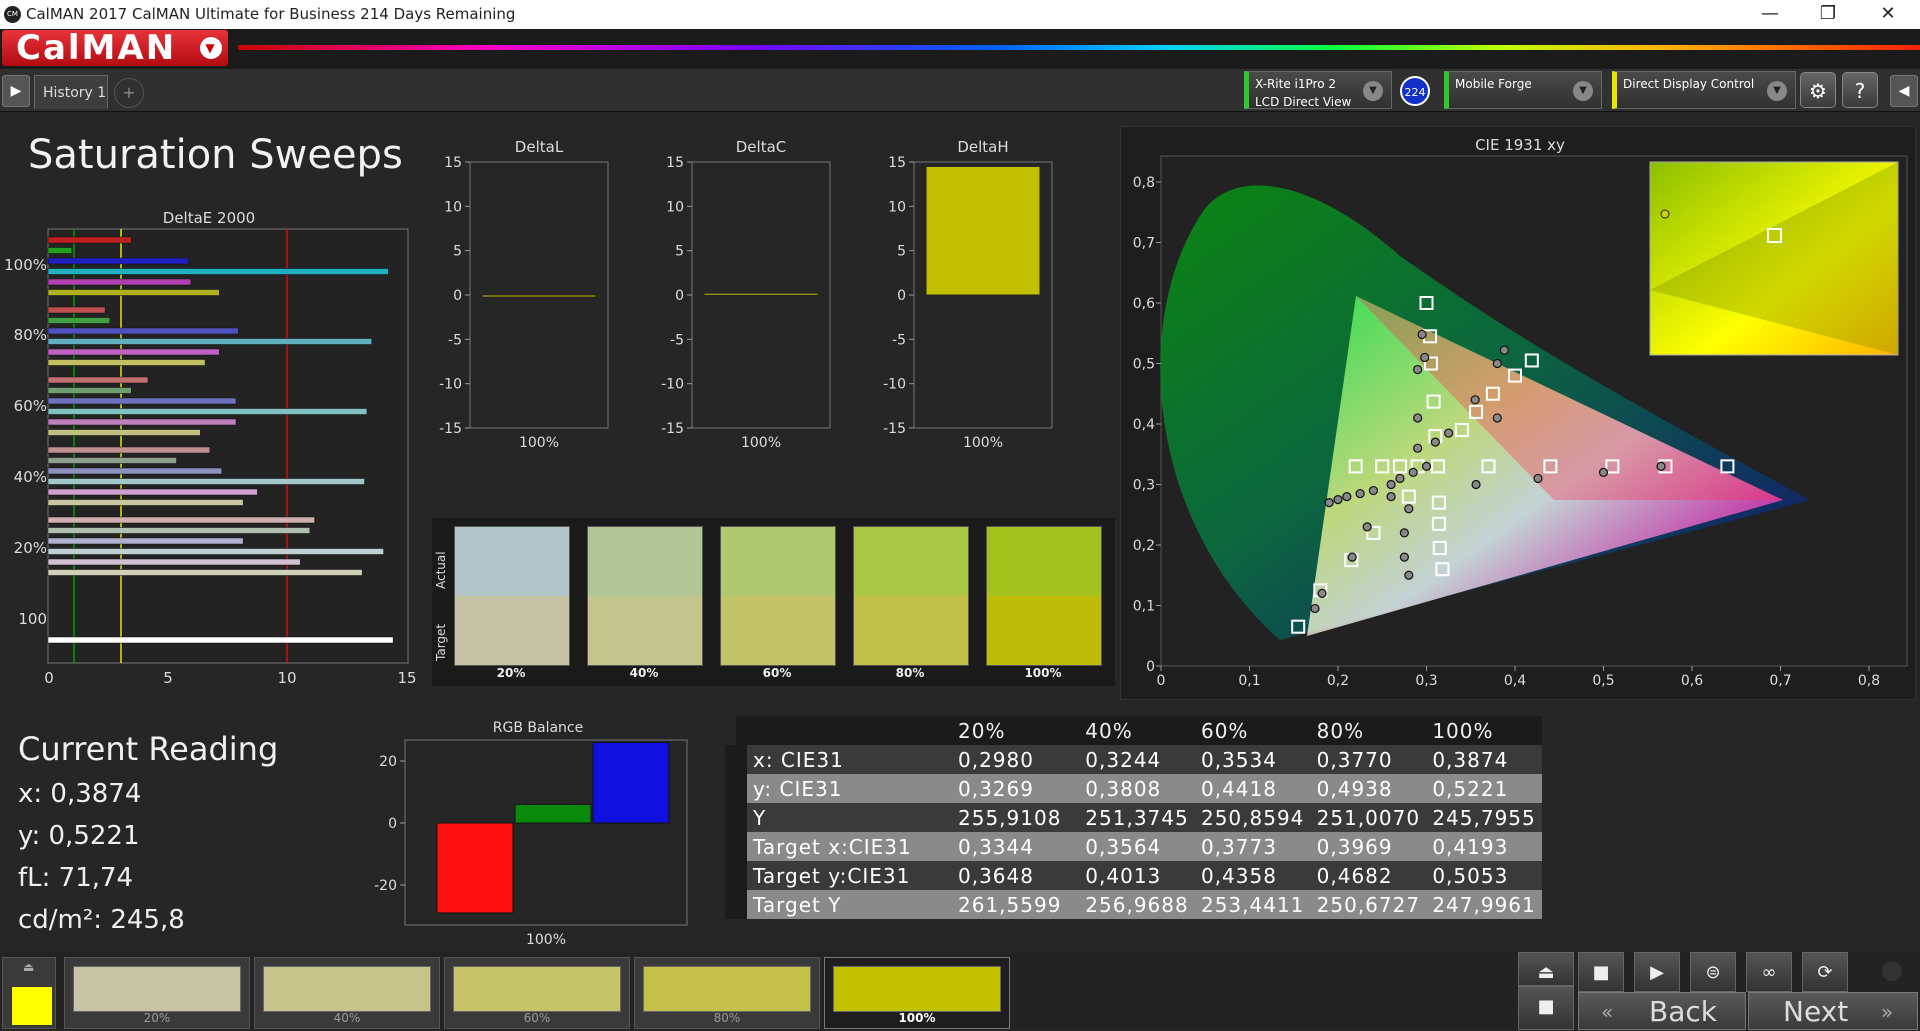 The image size is (1920, 1031). Describe the element at coordinates (1892, 972) in the screenshot. I see `record-icon: ●` at that location.